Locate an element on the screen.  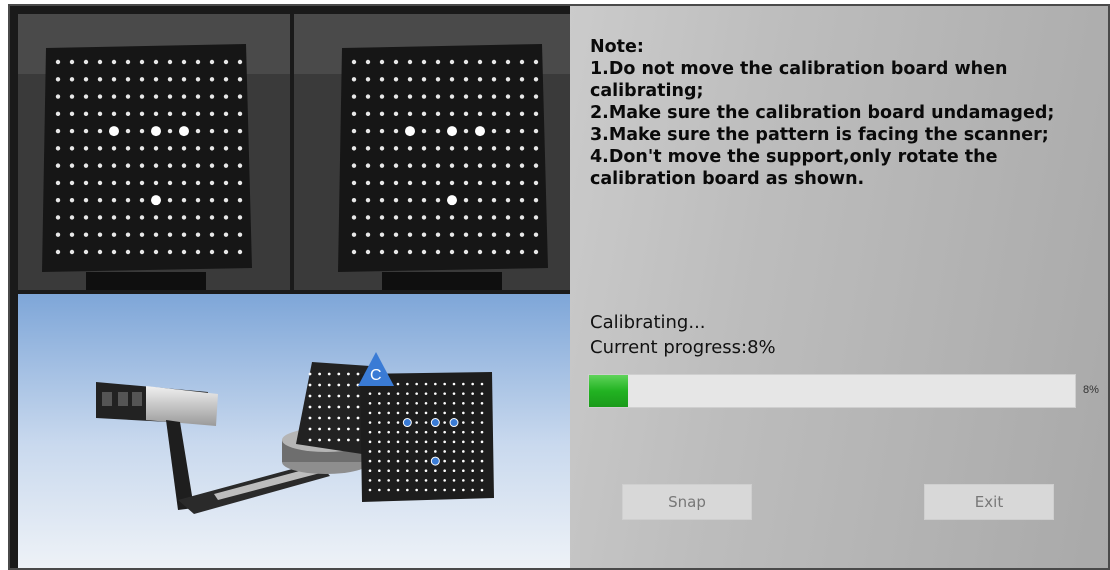
current-progress-label: Current progress:8% is located at coordinates (683, 347).